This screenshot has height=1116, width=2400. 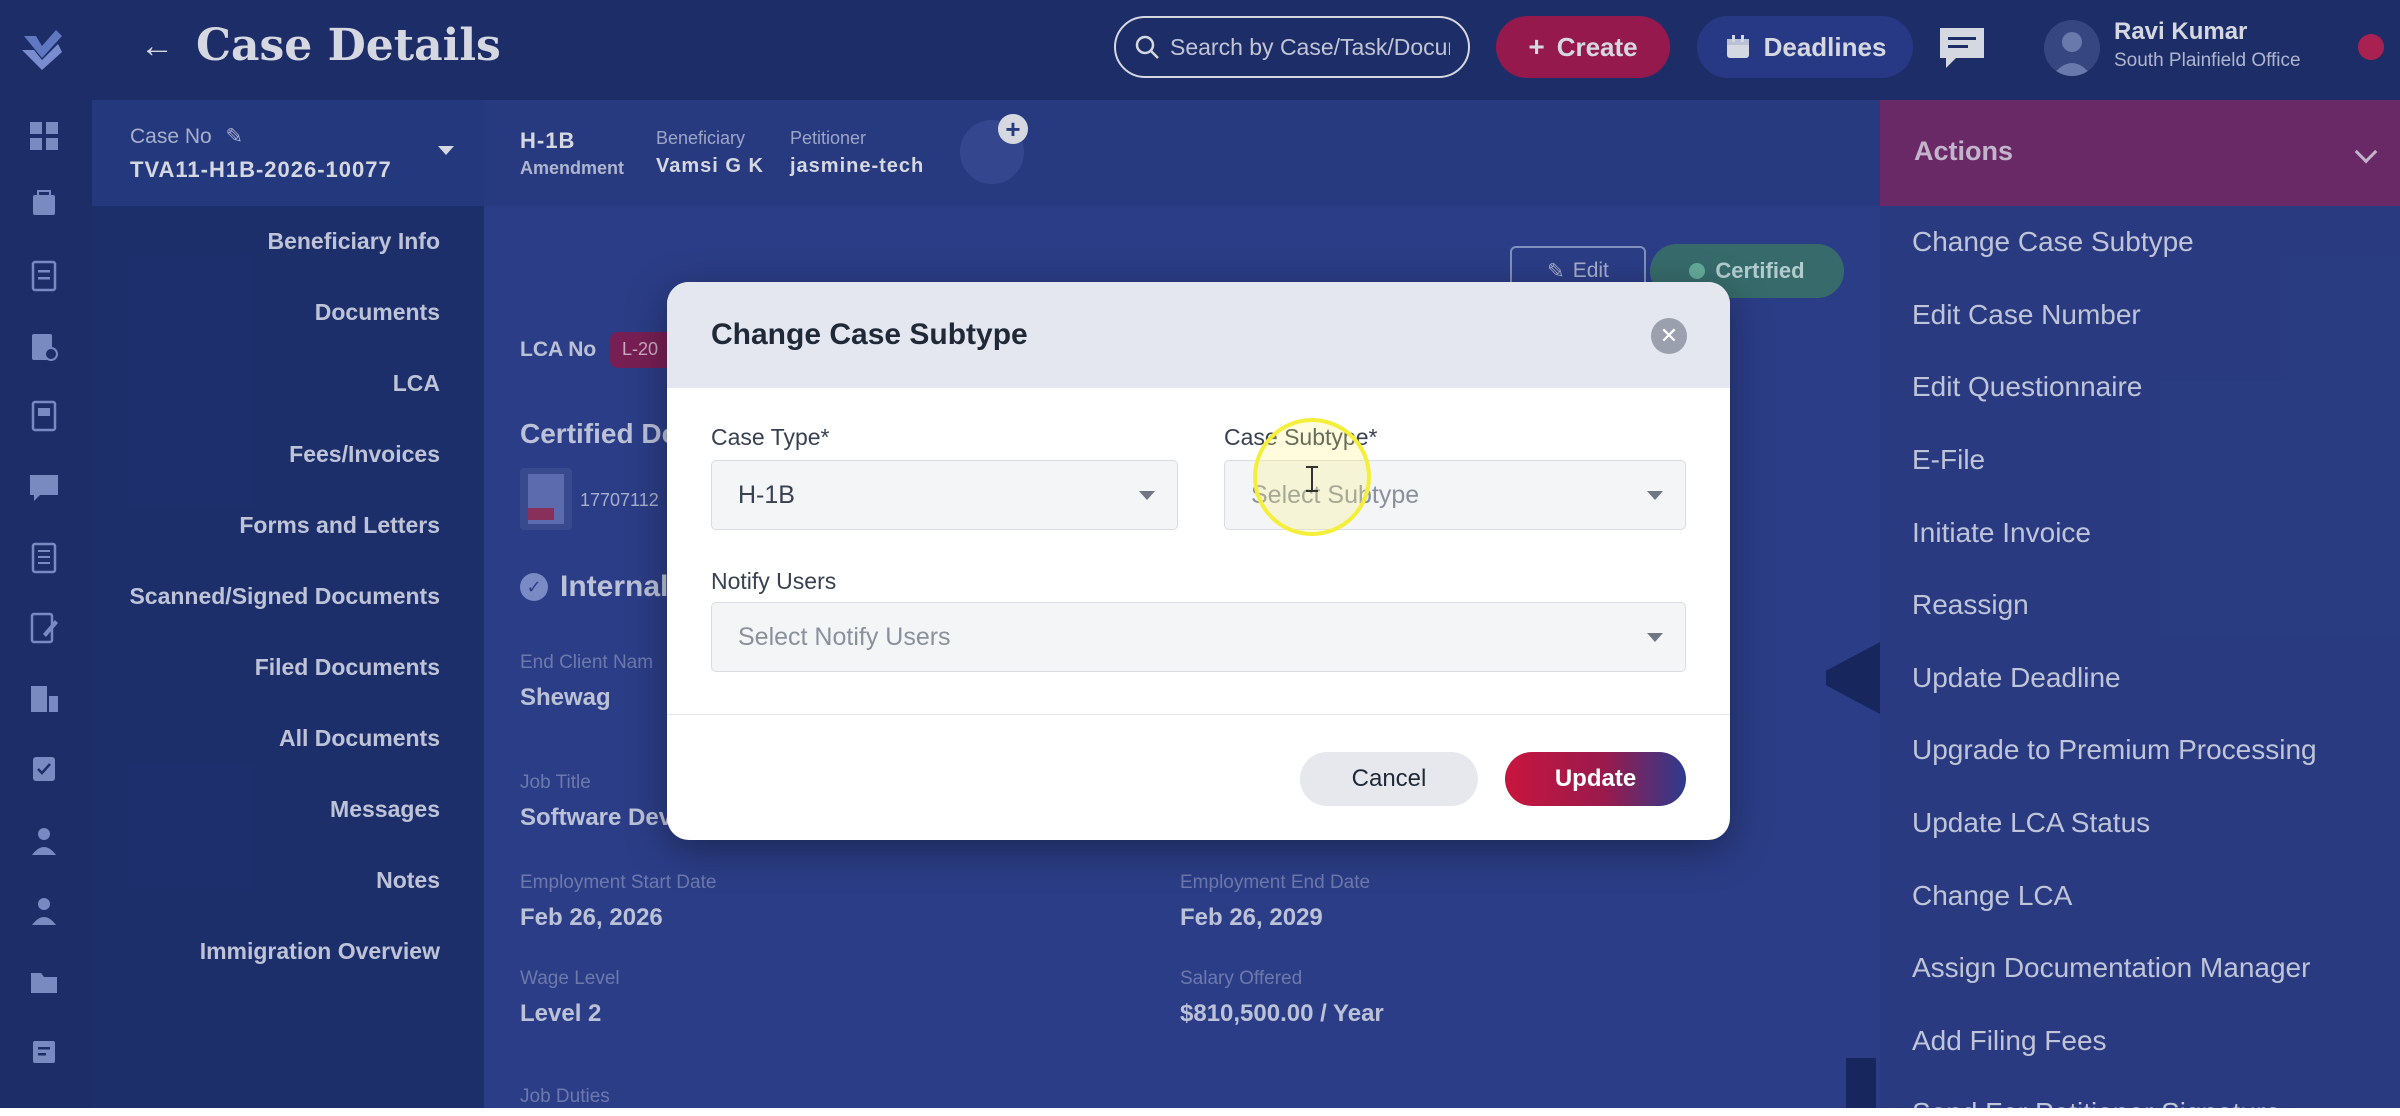 I want to click on notify-users-select: Select Notify Users, so click(x=1198, y=637).